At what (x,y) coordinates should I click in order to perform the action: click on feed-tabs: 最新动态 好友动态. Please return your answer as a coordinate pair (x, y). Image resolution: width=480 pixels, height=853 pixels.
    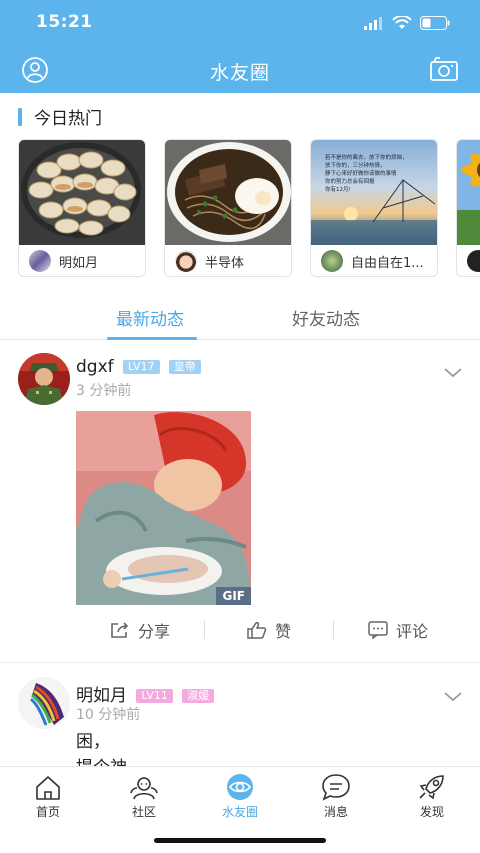
    Looking at the image, I should click on (240, 318).